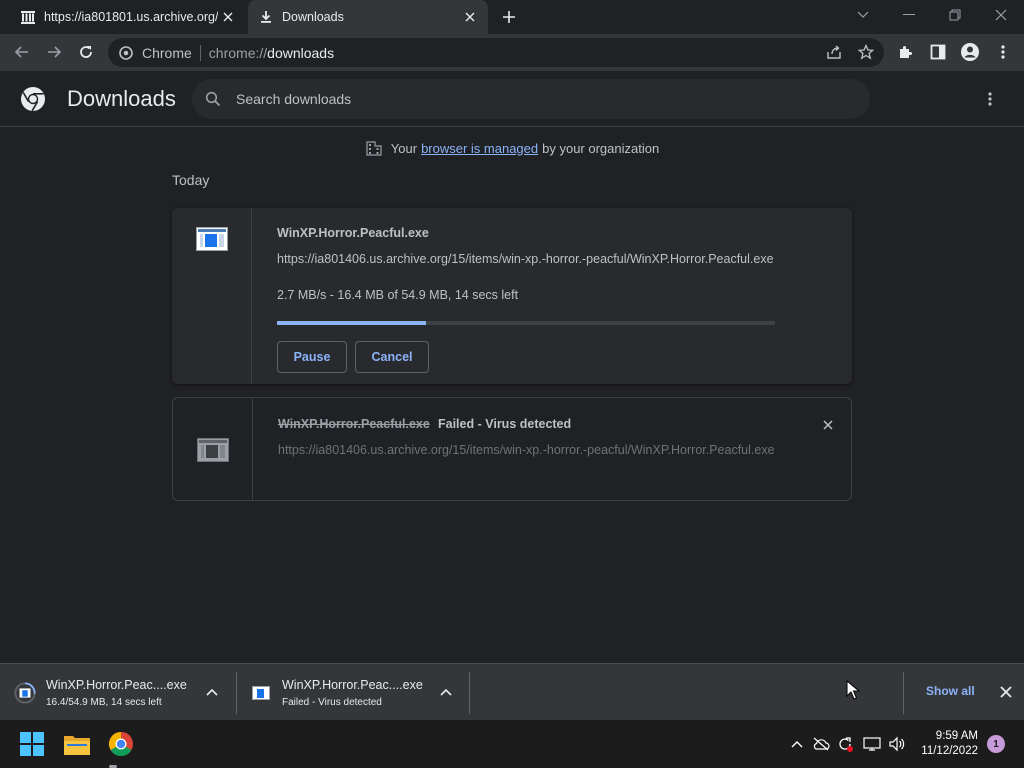 The image size is (1024, 768). I want to click on back-arrow-icon, so click(22, 52).